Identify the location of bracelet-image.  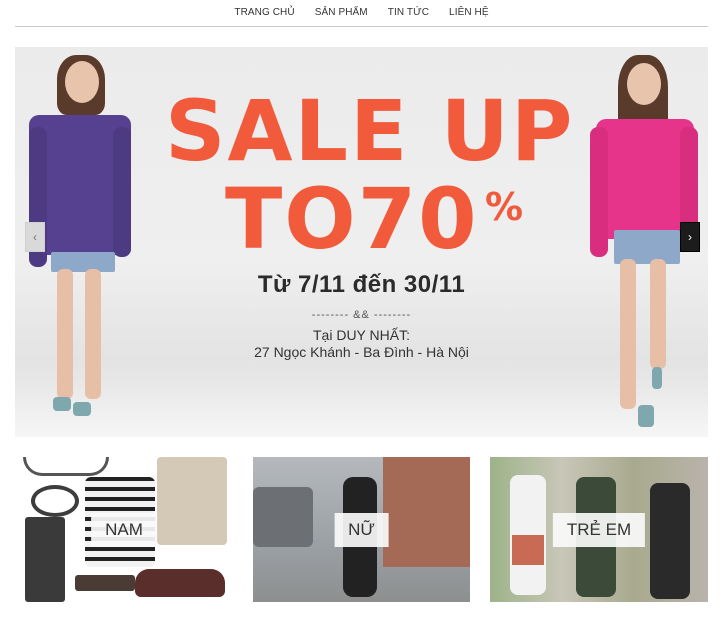
(55, 501).